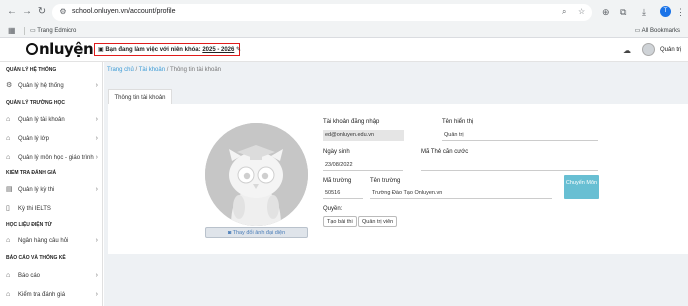 The image size is (688, 306). What do you see at coordinates (57, 31) in the screenshot?
I see `bookmark-label: Trang Edmicro` at bounding box center [57, 31].